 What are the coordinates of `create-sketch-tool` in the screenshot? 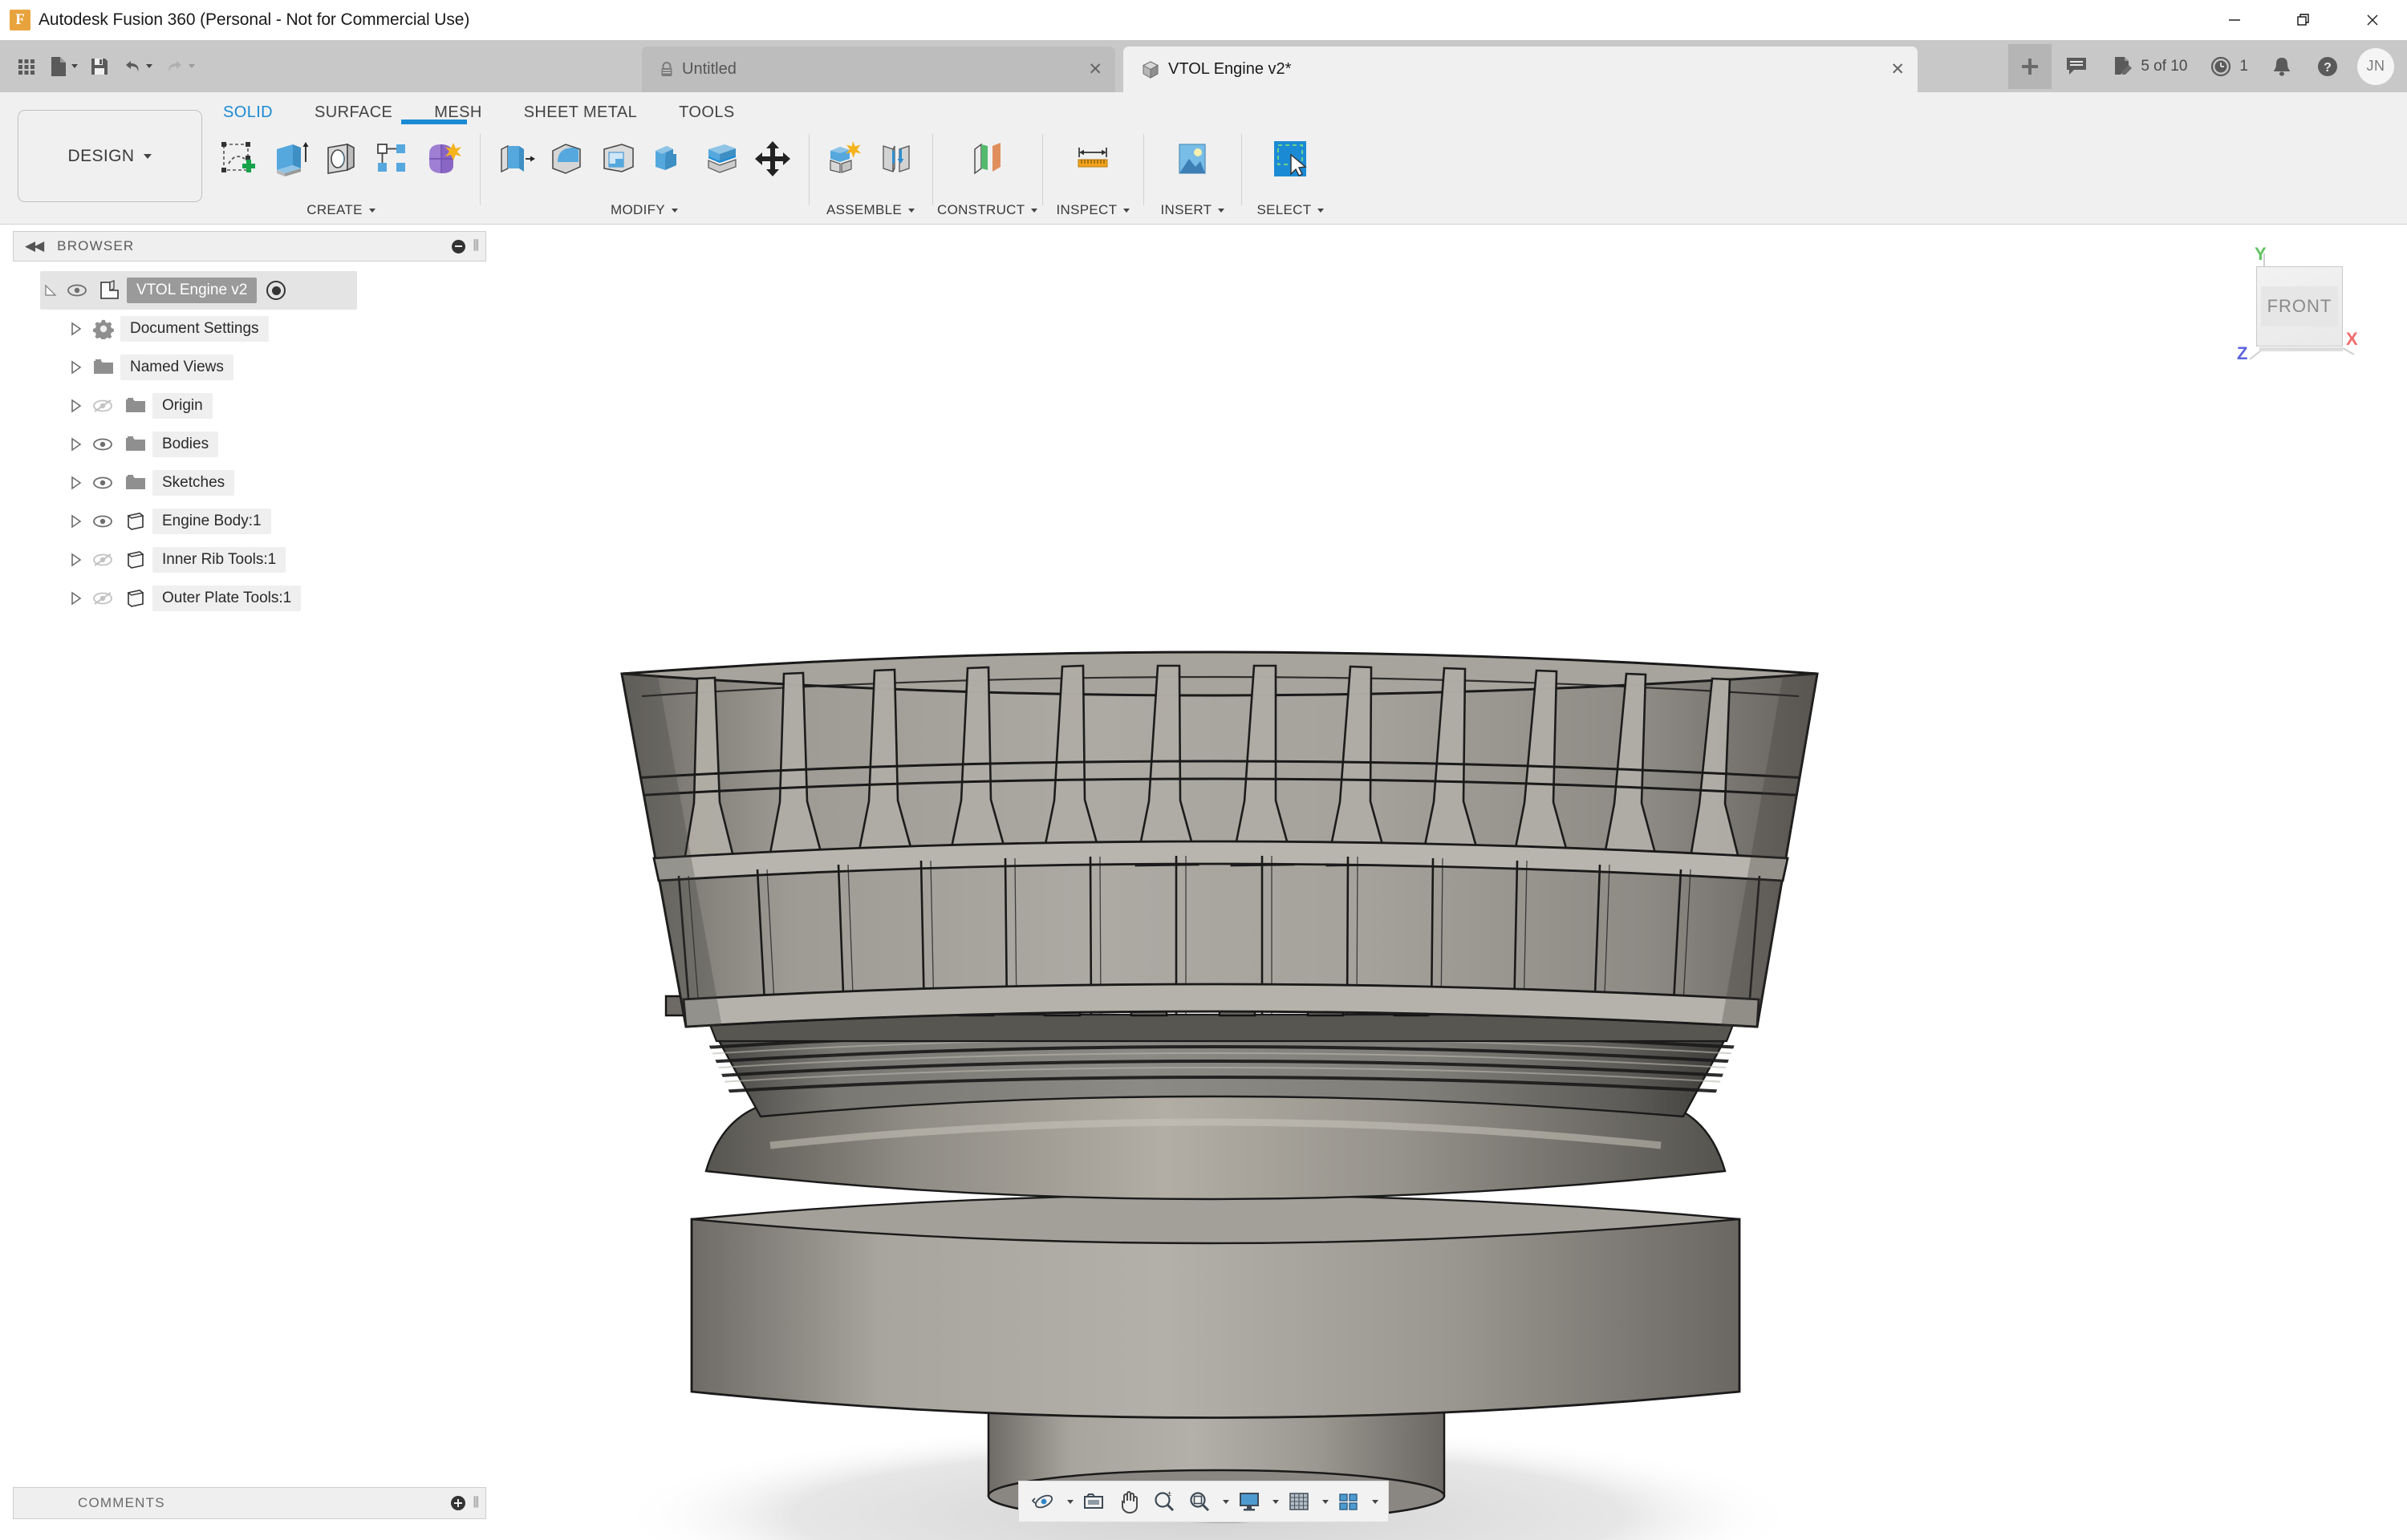 It's located at (238, 159).